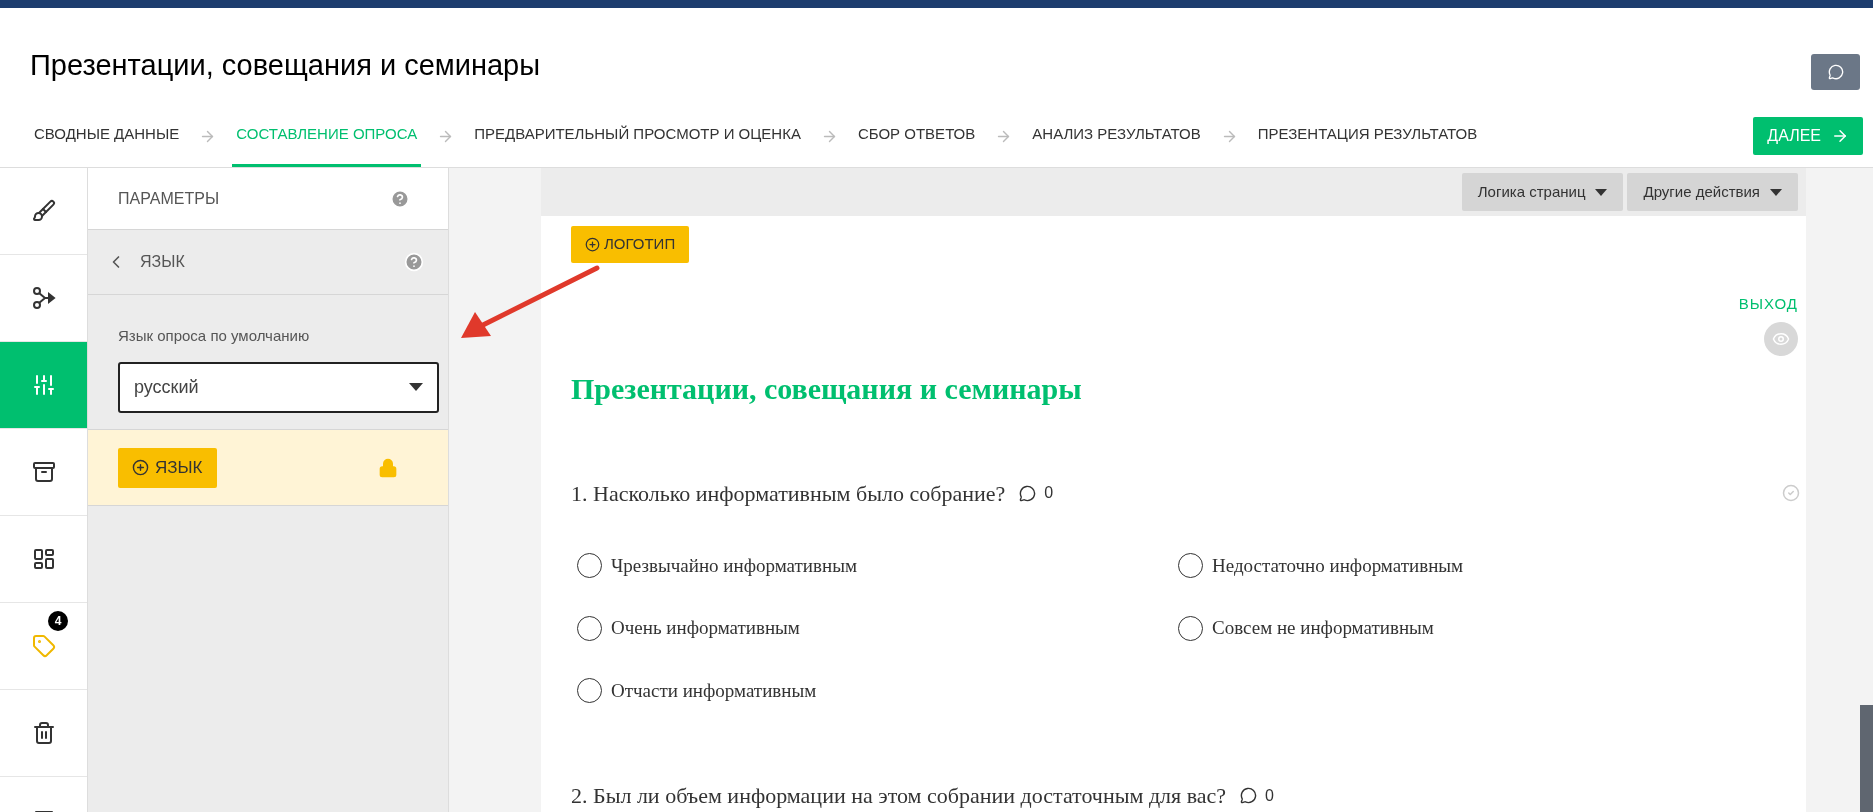 This screenshot has width=1873, height=812. Describe the element at coordinates (43, 211) in the screenshot. I see `brush-icon` at that location.